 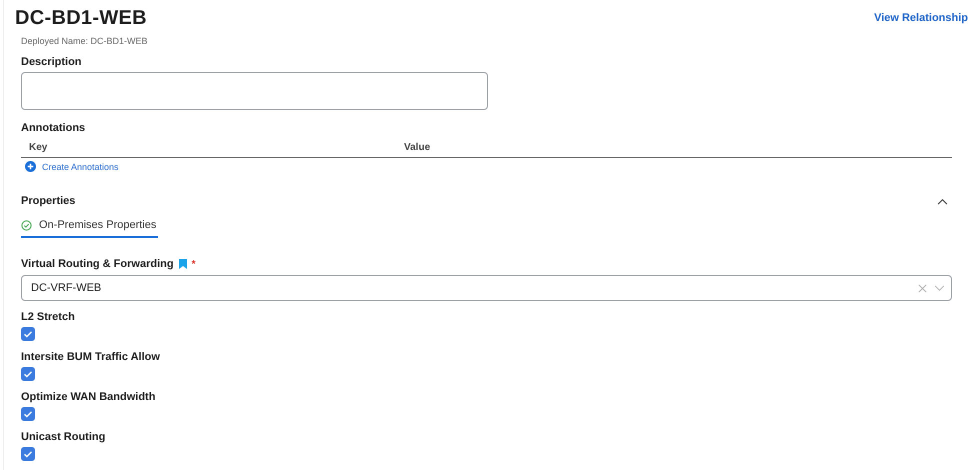 I want to click on caret-icon, so click(x=939, y=288).